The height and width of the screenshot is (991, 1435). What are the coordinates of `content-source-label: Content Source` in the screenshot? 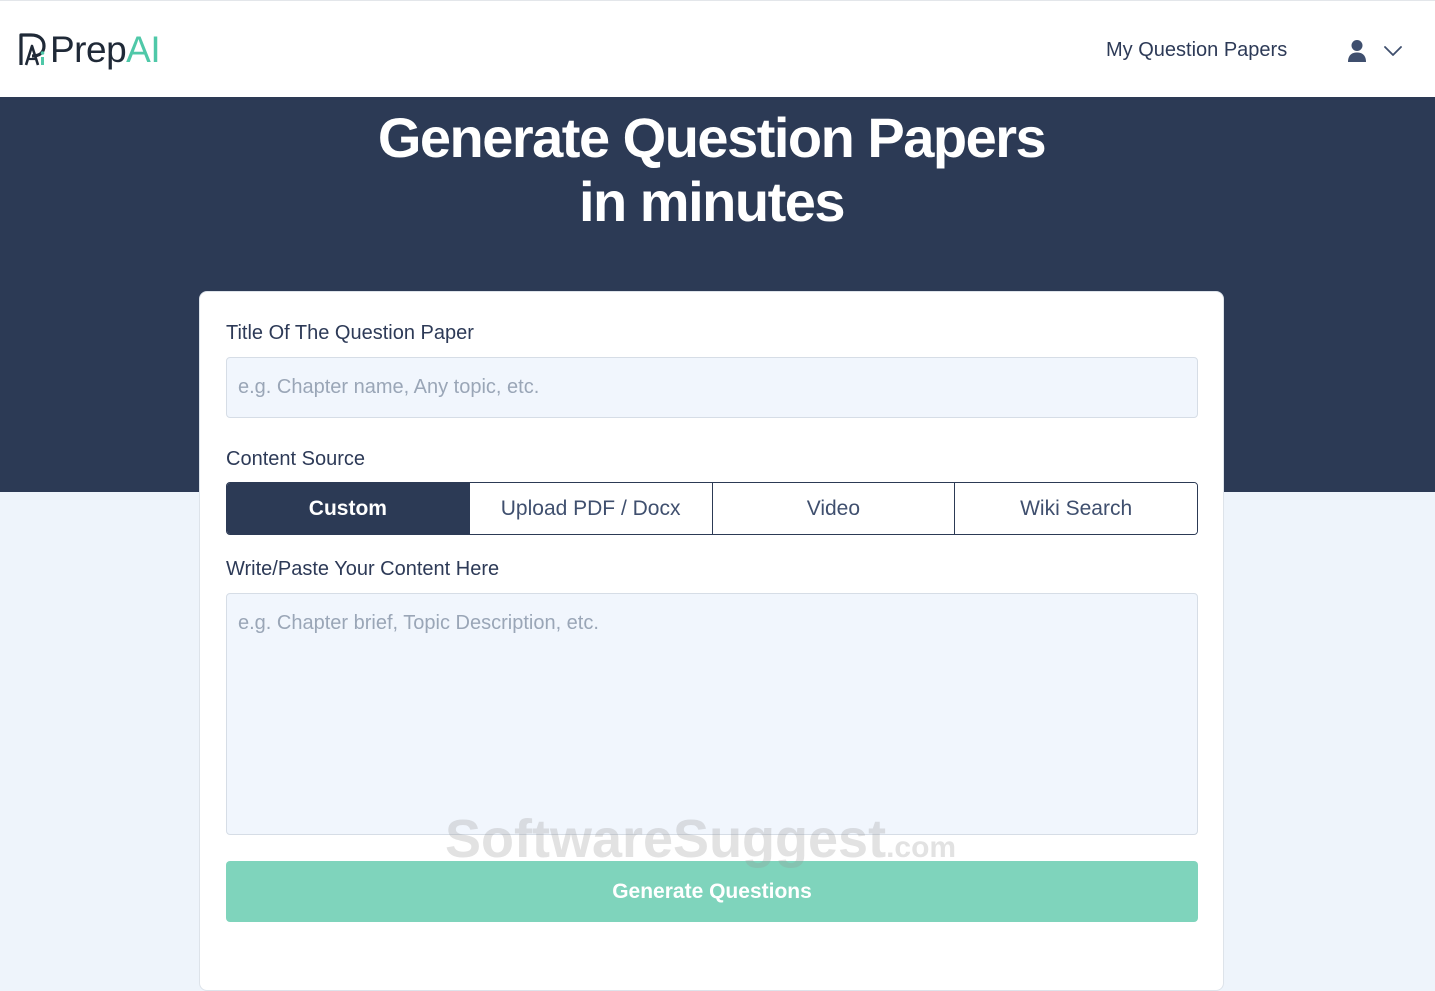 It's located at (295, 459).